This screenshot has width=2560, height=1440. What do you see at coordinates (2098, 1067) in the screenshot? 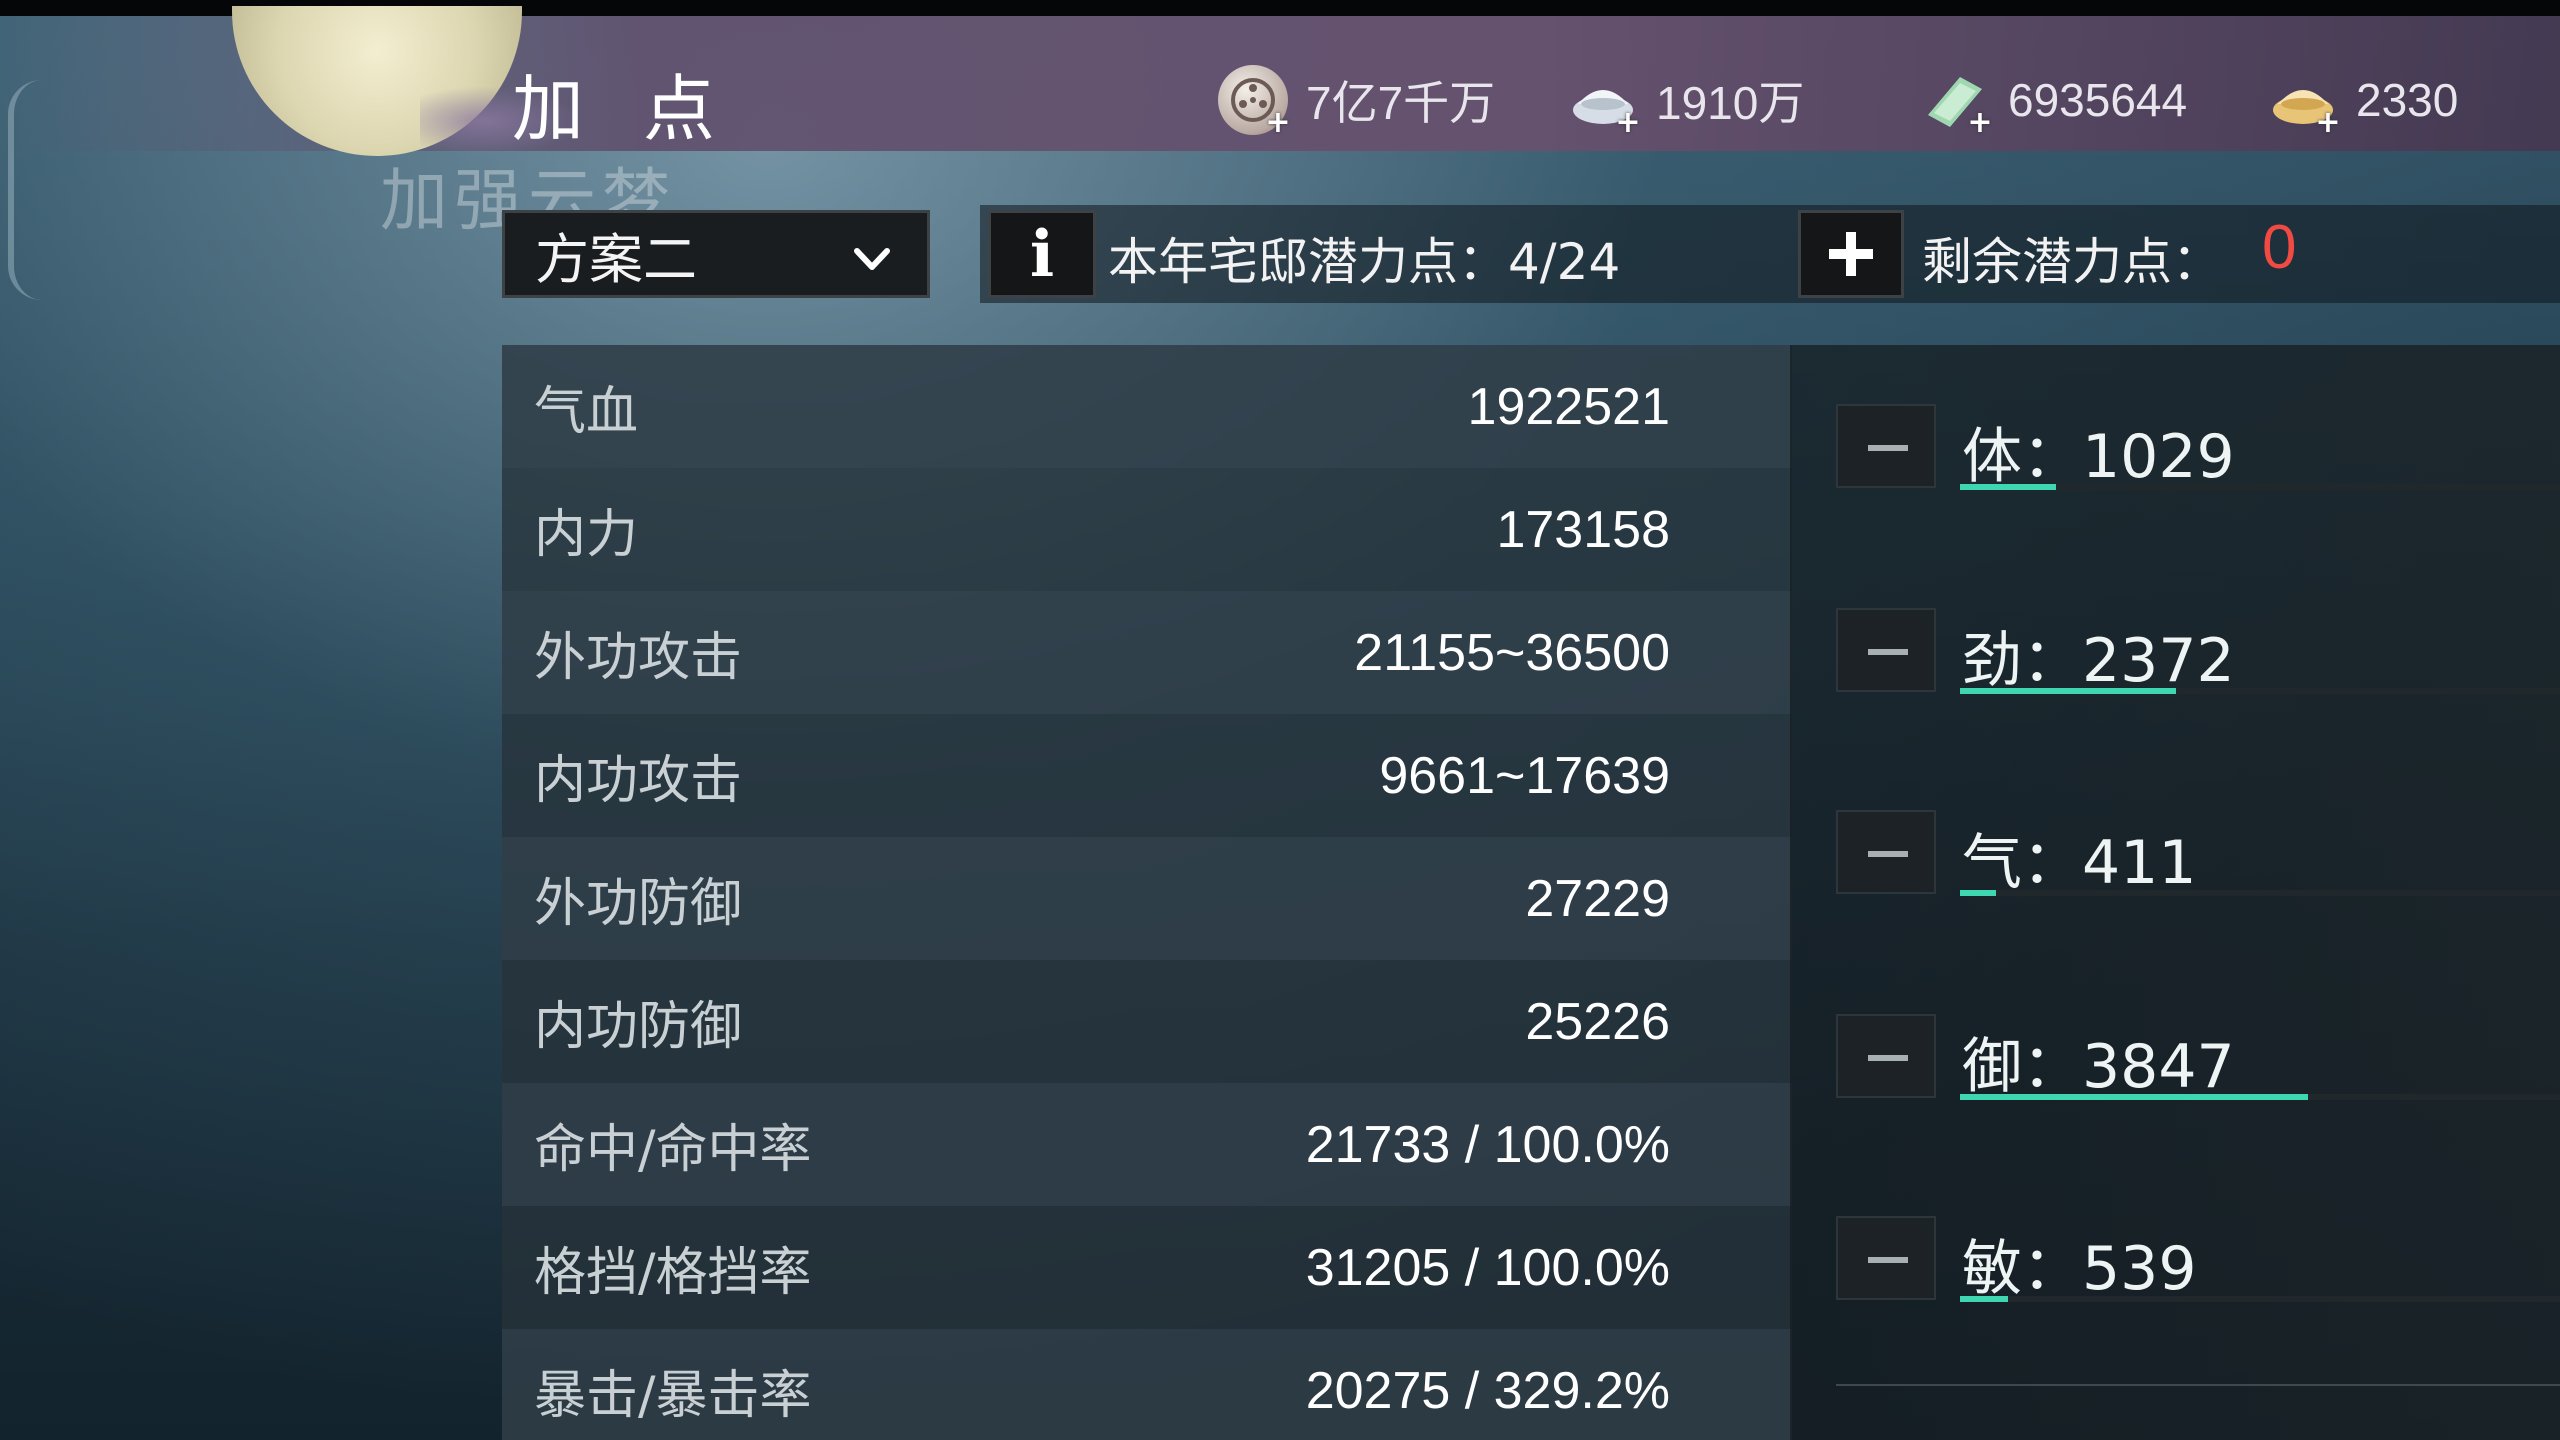
I see `attribute-label: 御：3847` at bounding box center [2098, 1067].